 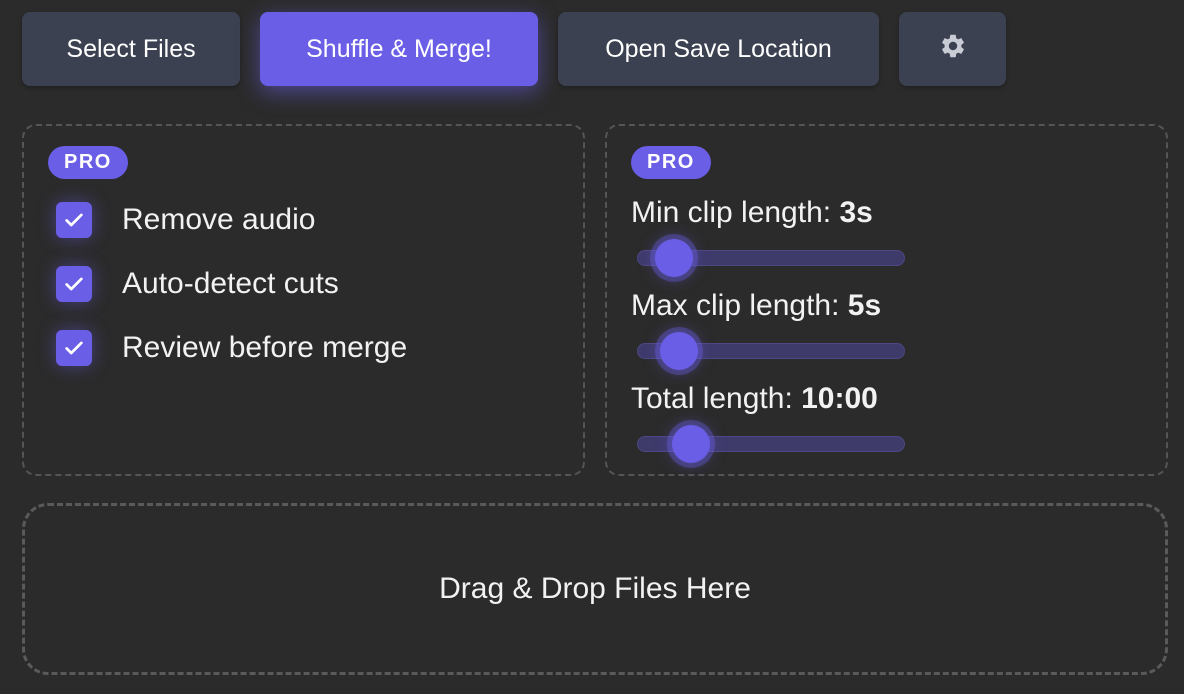 I want to click on total-length-text: Total length:, so click(x=716, y=398).